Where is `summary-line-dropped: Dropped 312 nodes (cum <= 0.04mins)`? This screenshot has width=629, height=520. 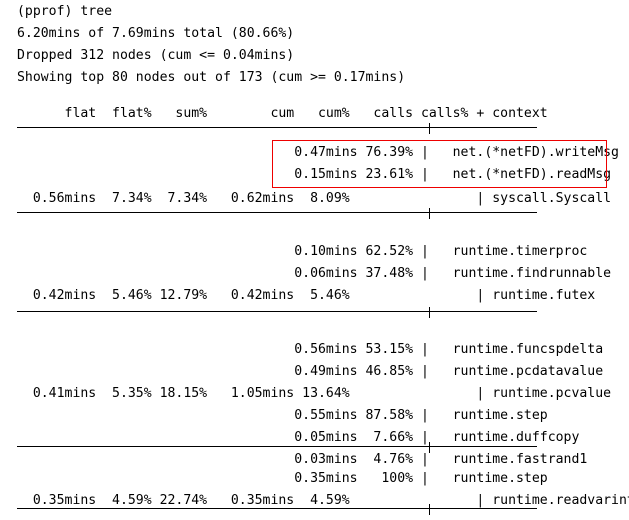
summary-line-dropped: Dropped 312 nodes (cum <= 0.04mins) is located at coordinates (156, 55).